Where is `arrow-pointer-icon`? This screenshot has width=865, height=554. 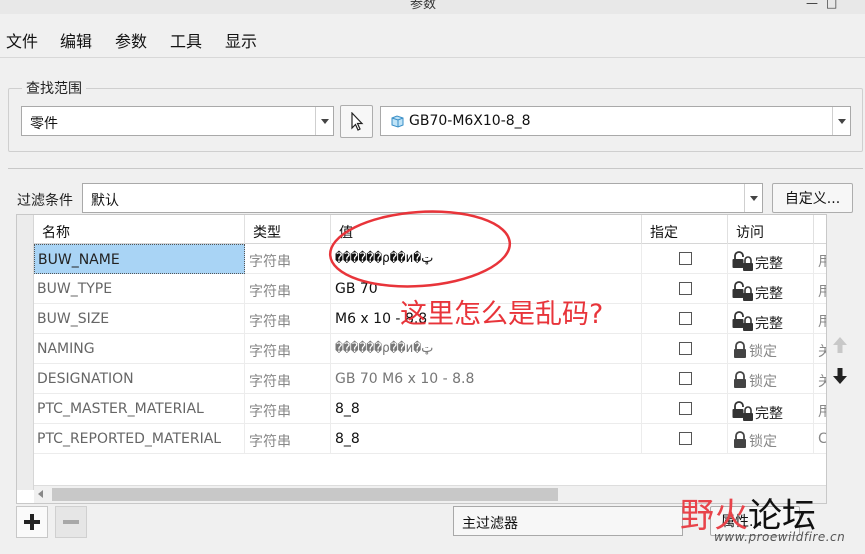 arrow-pointer-icon is located at coordinates (356, 121).